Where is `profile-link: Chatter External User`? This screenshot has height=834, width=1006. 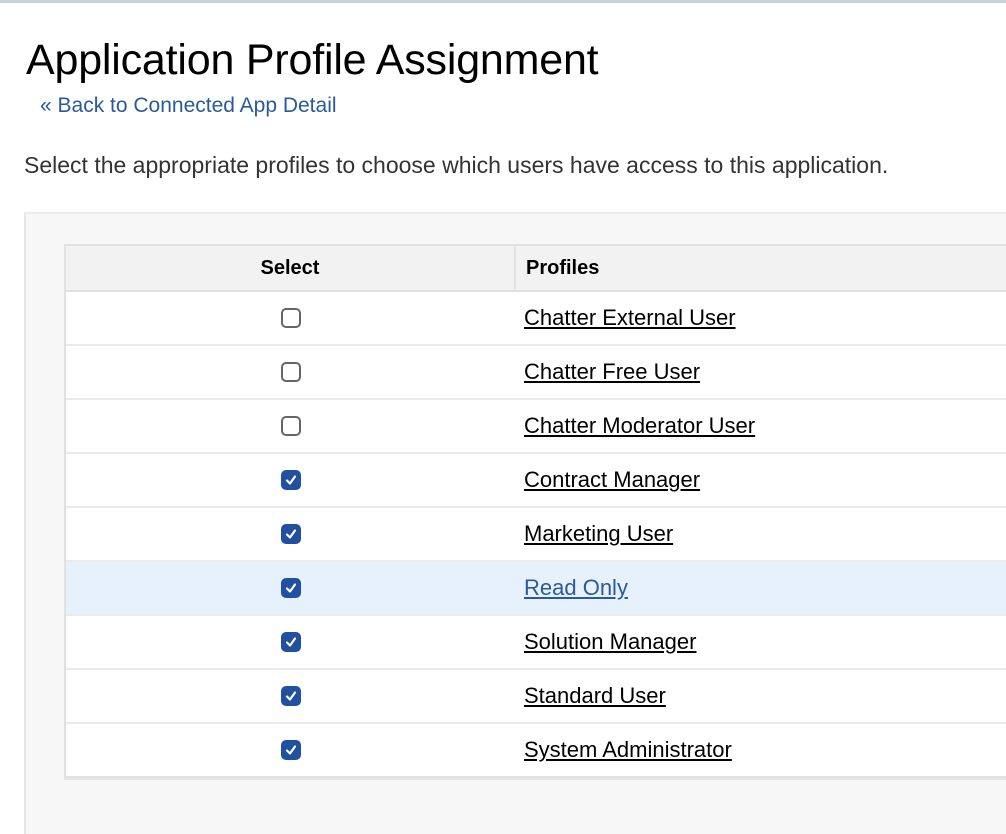 profile-link: Chatter External User is located at coordinates (630, 318).